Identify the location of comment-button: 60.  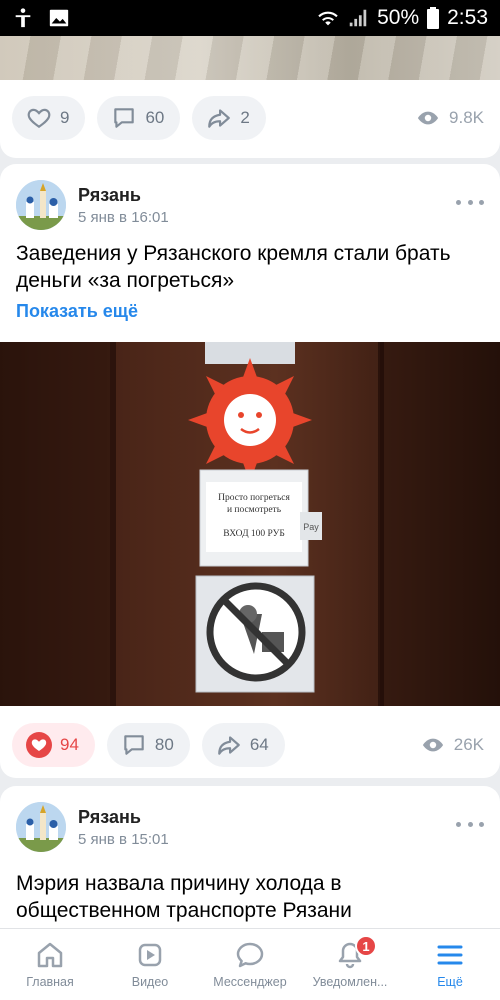
(139, 118).